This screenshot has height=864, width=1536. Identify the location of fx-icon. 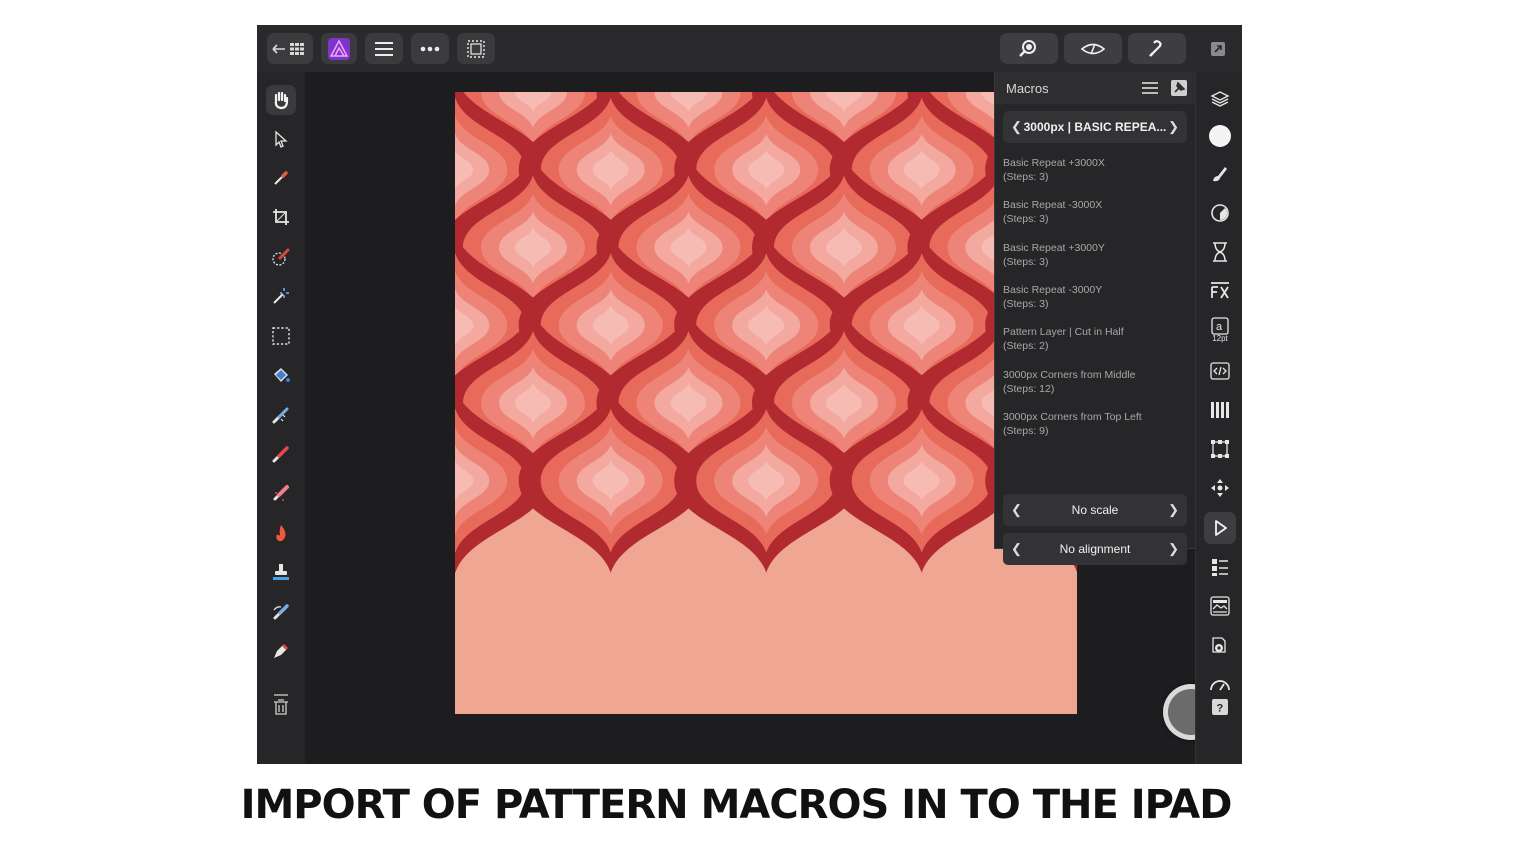
(1220, 290).